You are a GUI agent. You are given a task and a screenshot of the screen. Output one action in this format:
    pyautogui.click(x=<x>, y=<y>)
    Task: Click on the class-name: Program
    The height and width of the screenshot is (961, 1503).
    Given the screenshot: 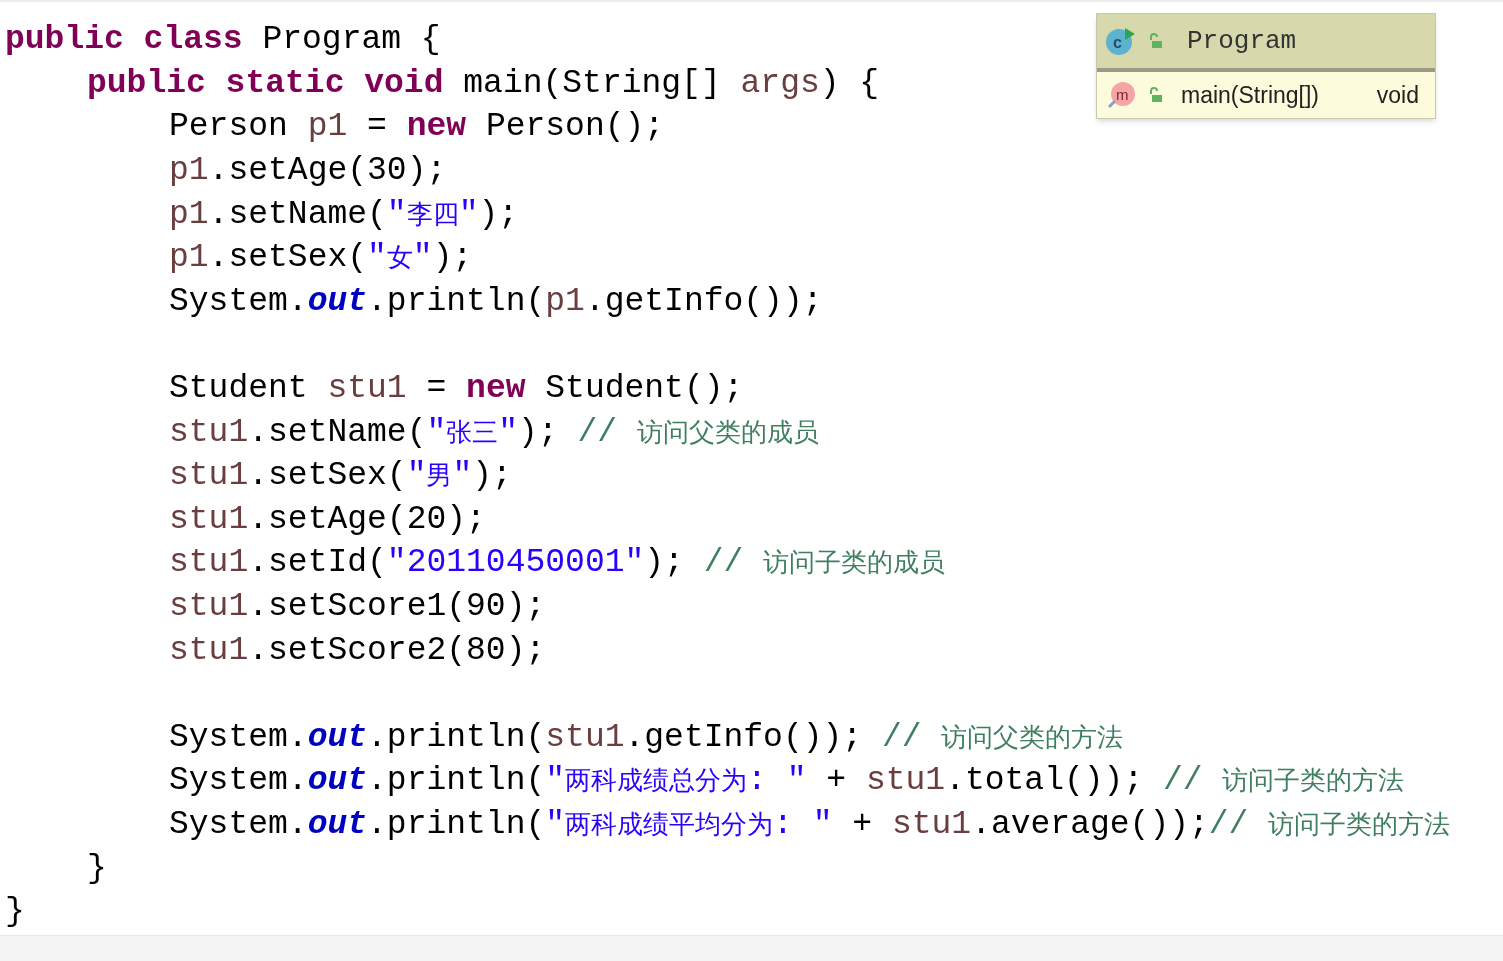 What is the action you would take?
    pyautogui.click(x=1242, y=41)
    